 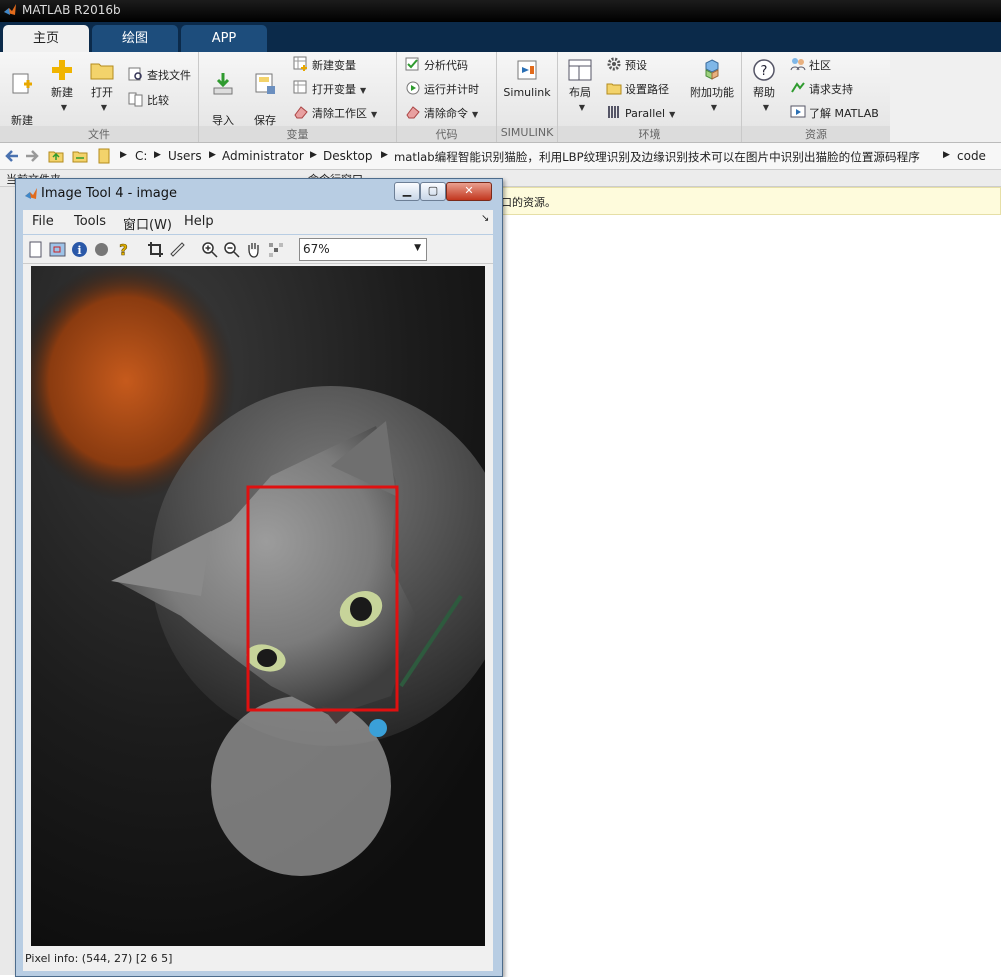 I want to click on ribbon-group-resources: ? 帮助 ▼ 社区 请求支持 了解 MATLAB 资源, so click(x=816, y=97).